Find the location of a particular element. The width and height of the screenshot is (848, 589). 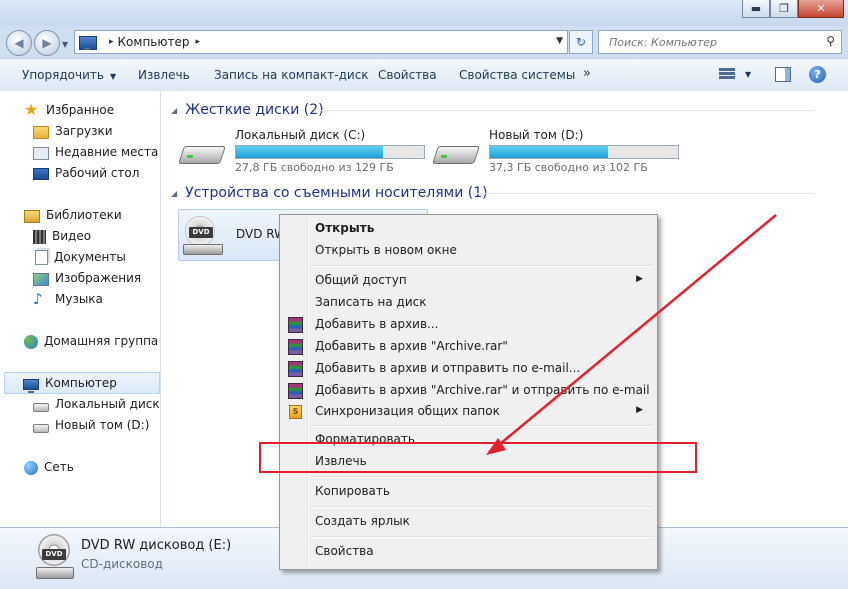

libraries-icon is located at coordinates (32, 216).